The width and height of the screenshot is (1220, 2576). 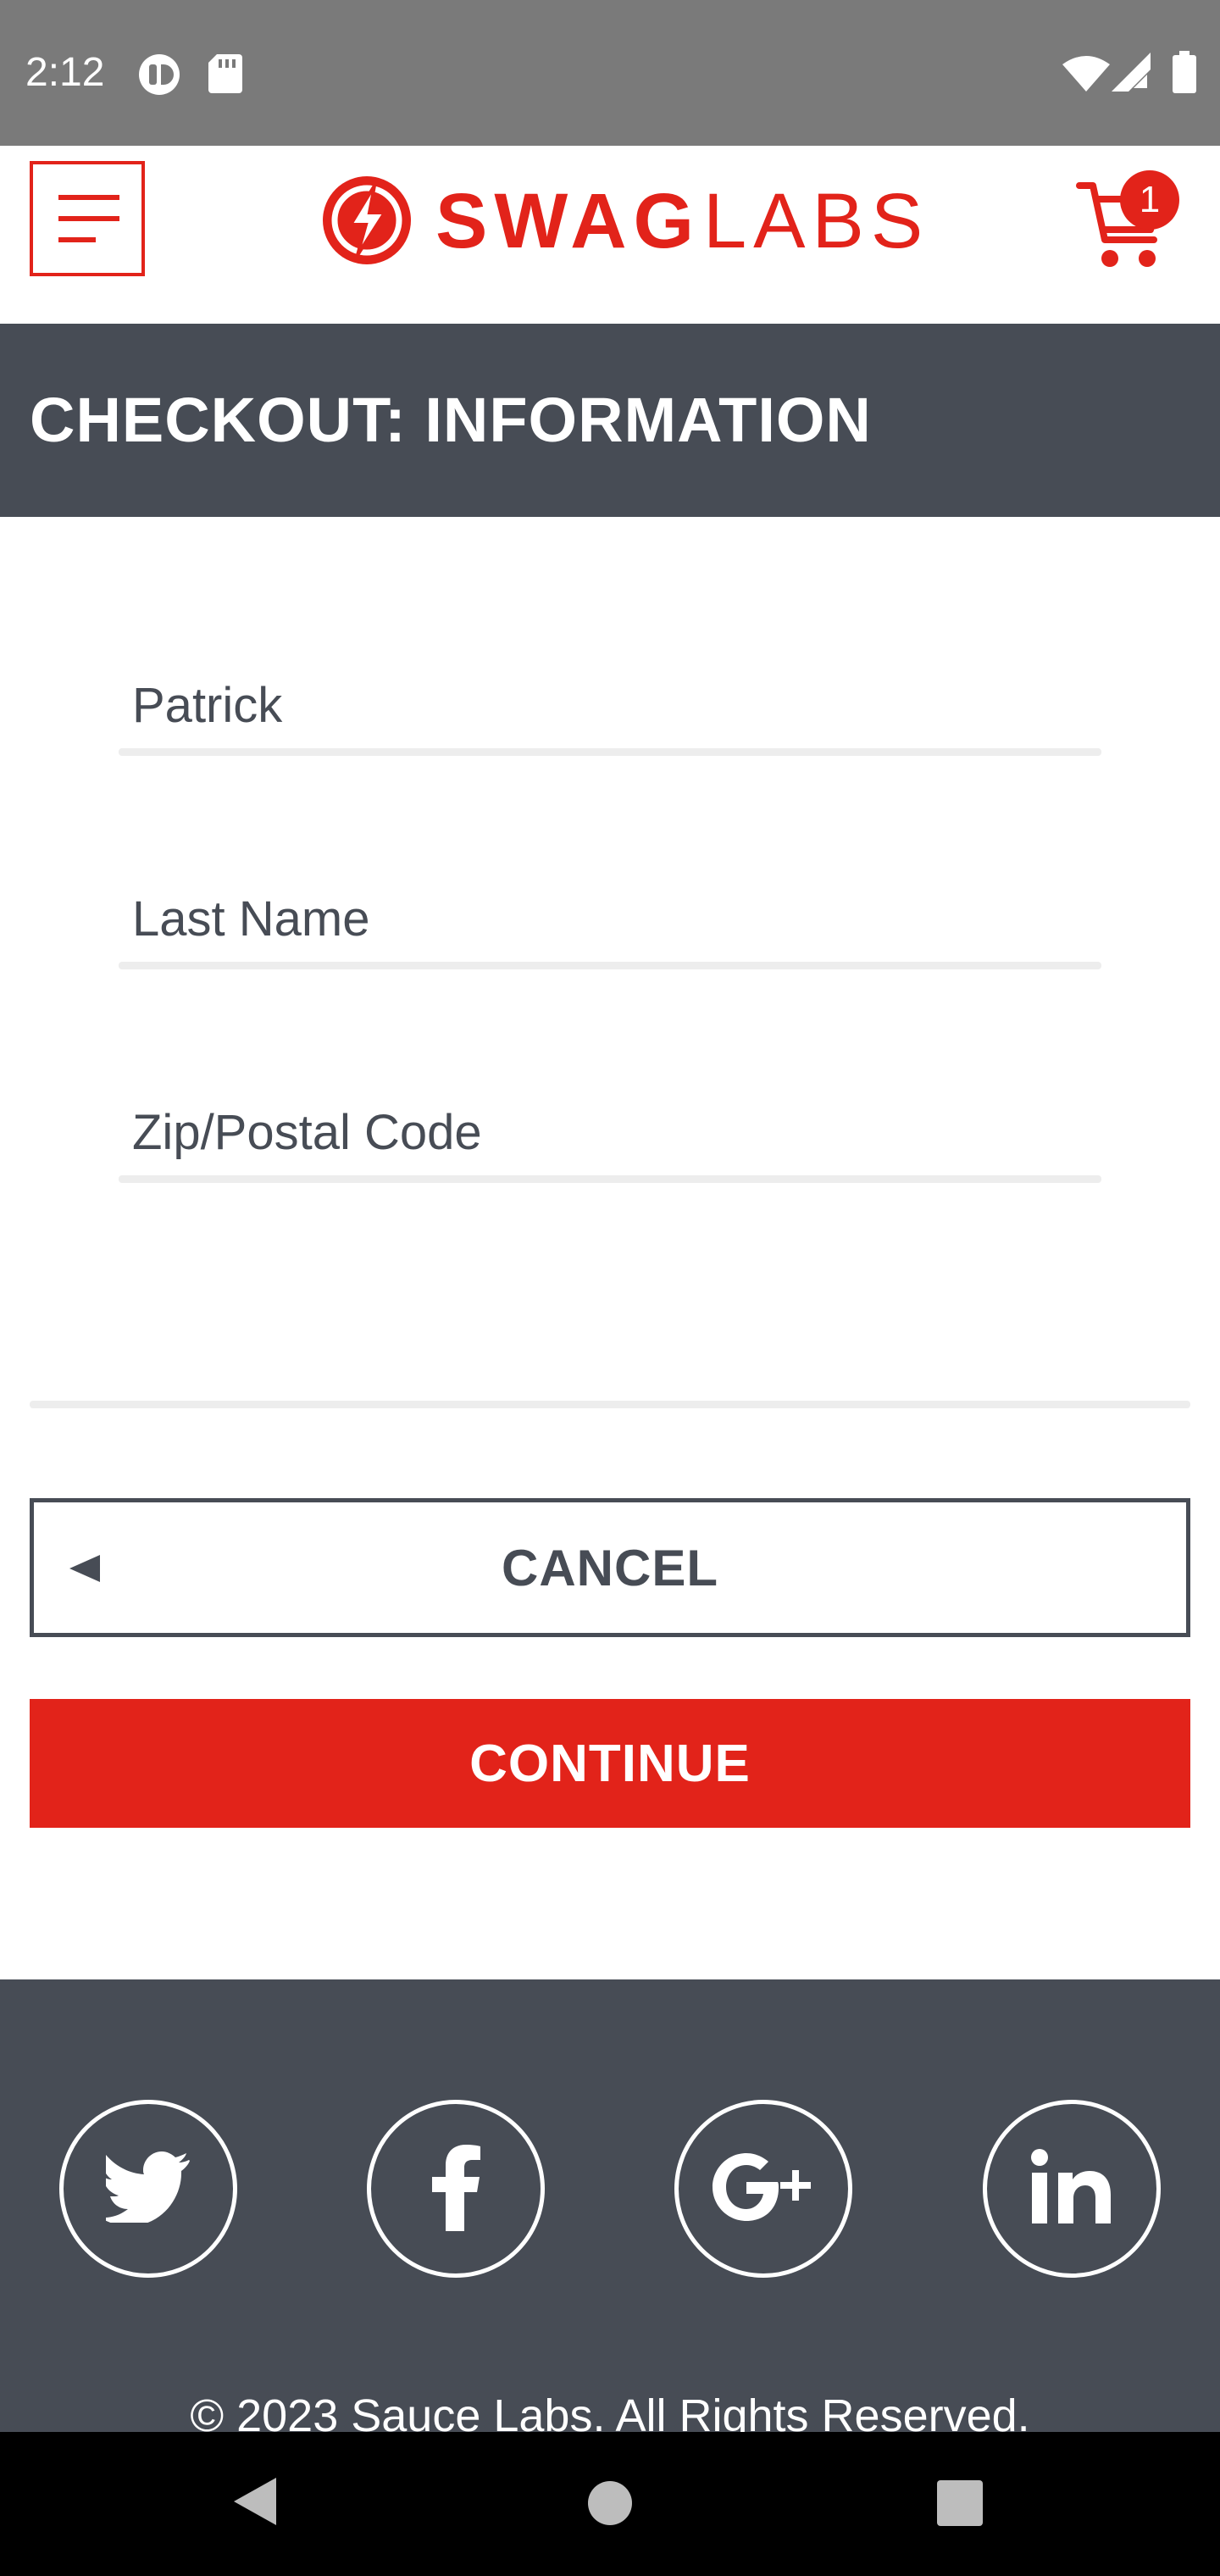 I want to click on cart-count: 1, so click(x=1150, y=199).